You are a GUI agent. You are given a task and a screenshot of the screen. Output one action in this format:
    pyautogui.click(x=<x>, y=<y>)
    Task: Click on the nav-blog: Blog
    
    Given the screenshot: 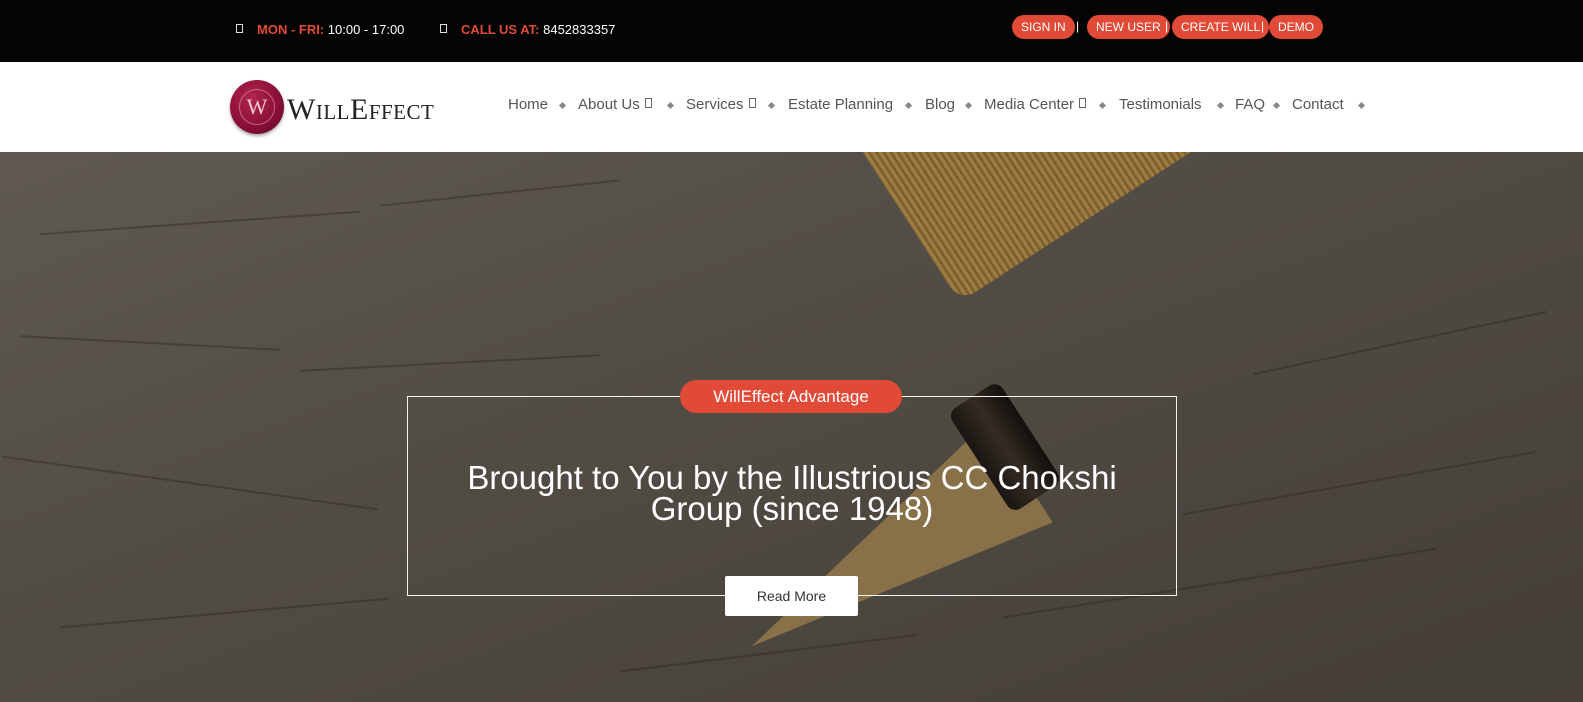 What is the action you would take?
    pyautogui.click(x=940, y=104)
    